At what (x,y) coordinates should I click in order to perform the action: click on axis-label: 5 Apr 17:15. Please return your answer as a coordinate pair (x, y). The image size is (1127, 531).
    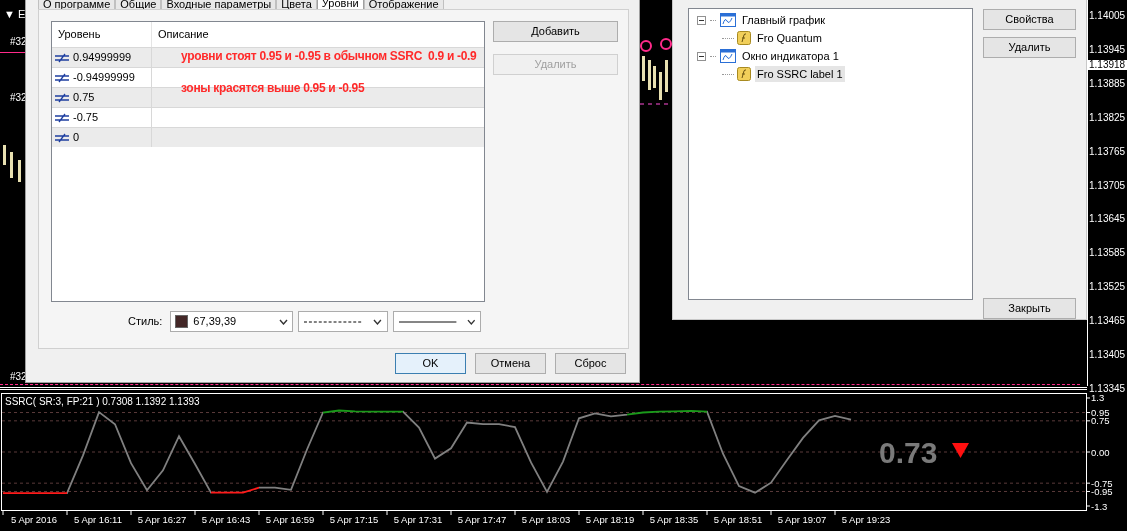
    Looking at the image, I should click on (354, 519).